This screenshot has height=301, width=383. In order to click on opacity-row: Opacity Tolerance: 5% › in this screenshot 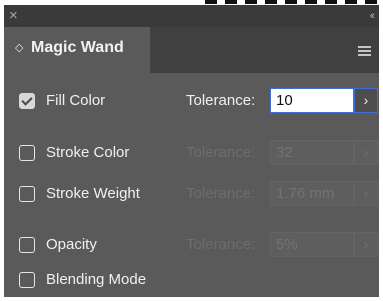, I will do `click(191, 245)`.